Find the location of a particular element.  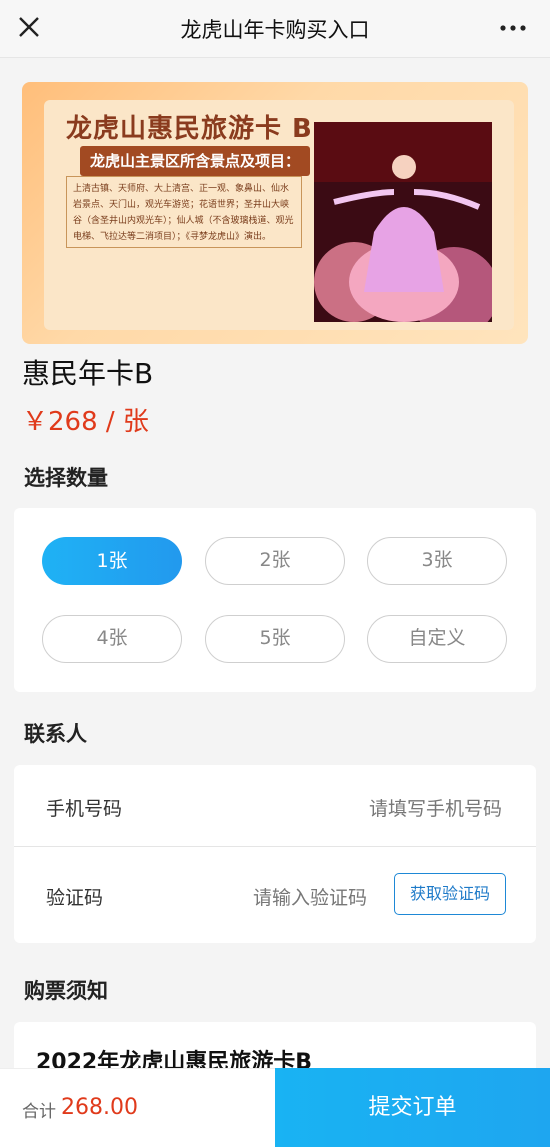

performance-photo is located at coordinates (403, 222).